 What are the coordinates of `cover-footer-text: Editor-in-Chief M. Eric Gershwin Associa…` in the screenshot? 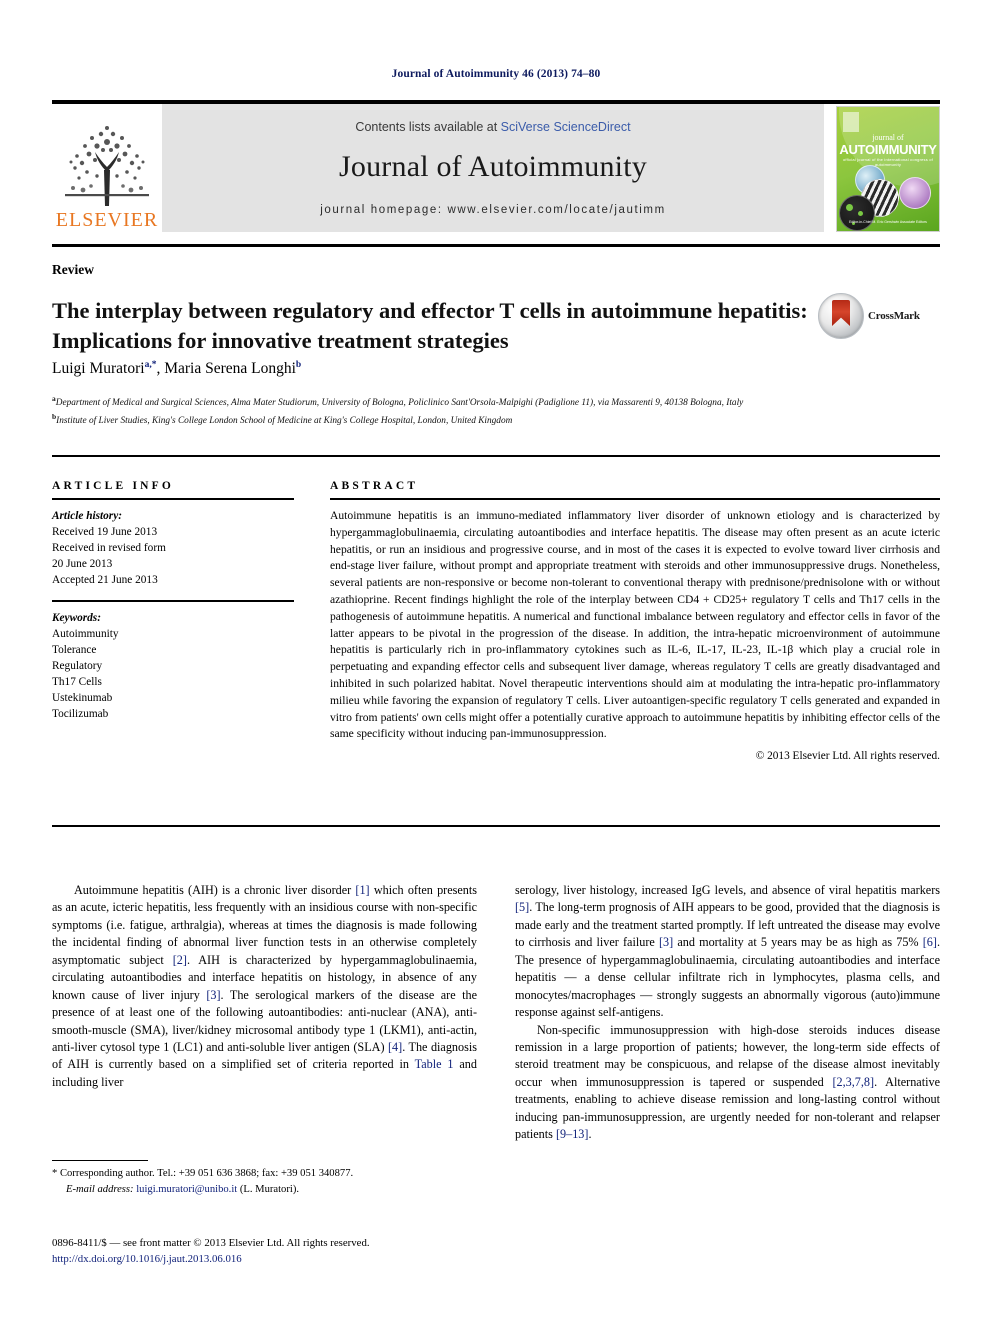 It's located at (888, 221).